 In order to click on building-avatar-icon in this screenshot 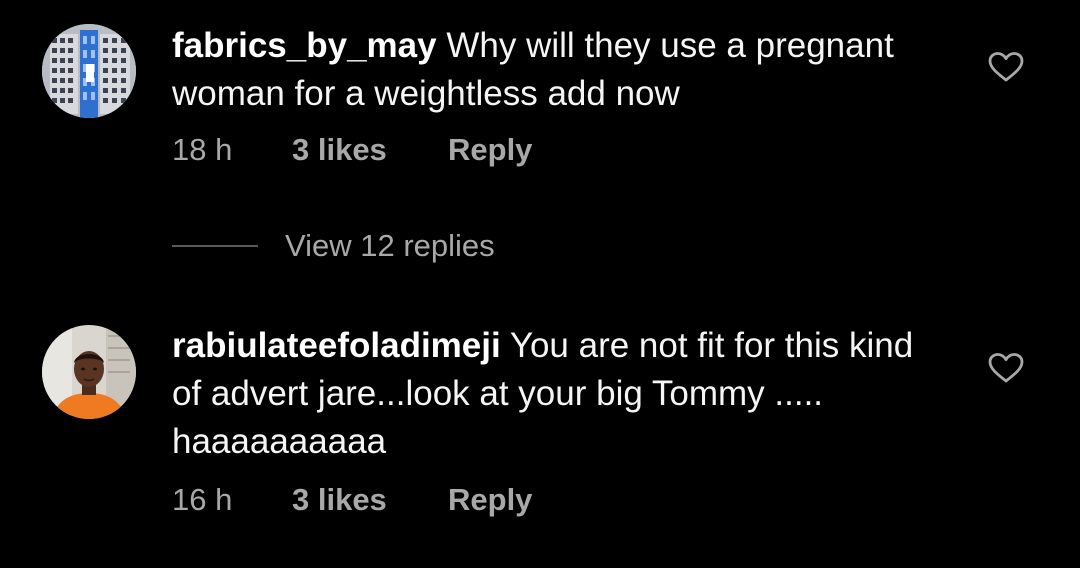, I will do `click(89, 71)`.